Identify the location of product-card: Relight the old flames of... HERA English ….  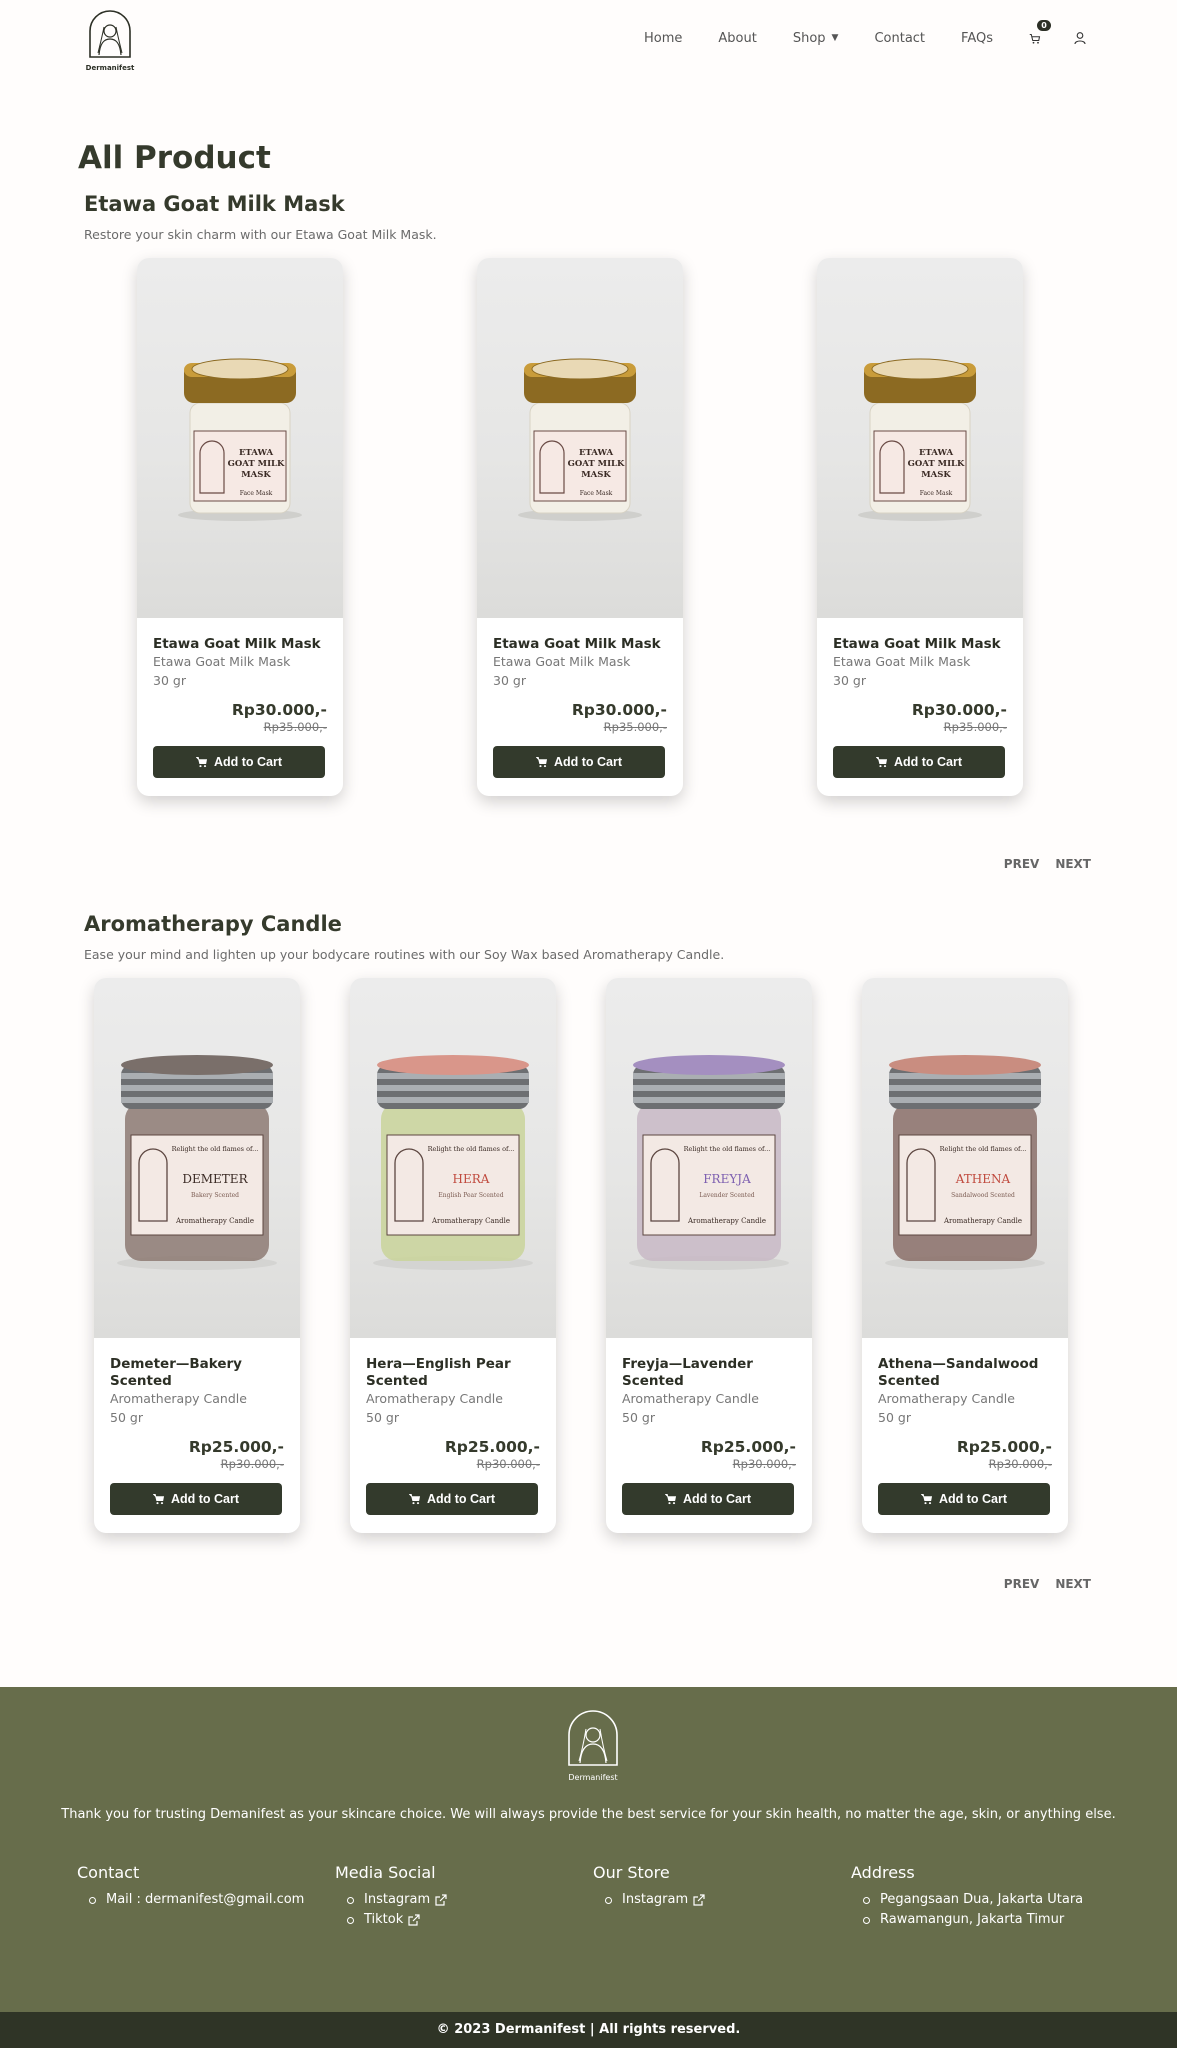
(453, 1255).